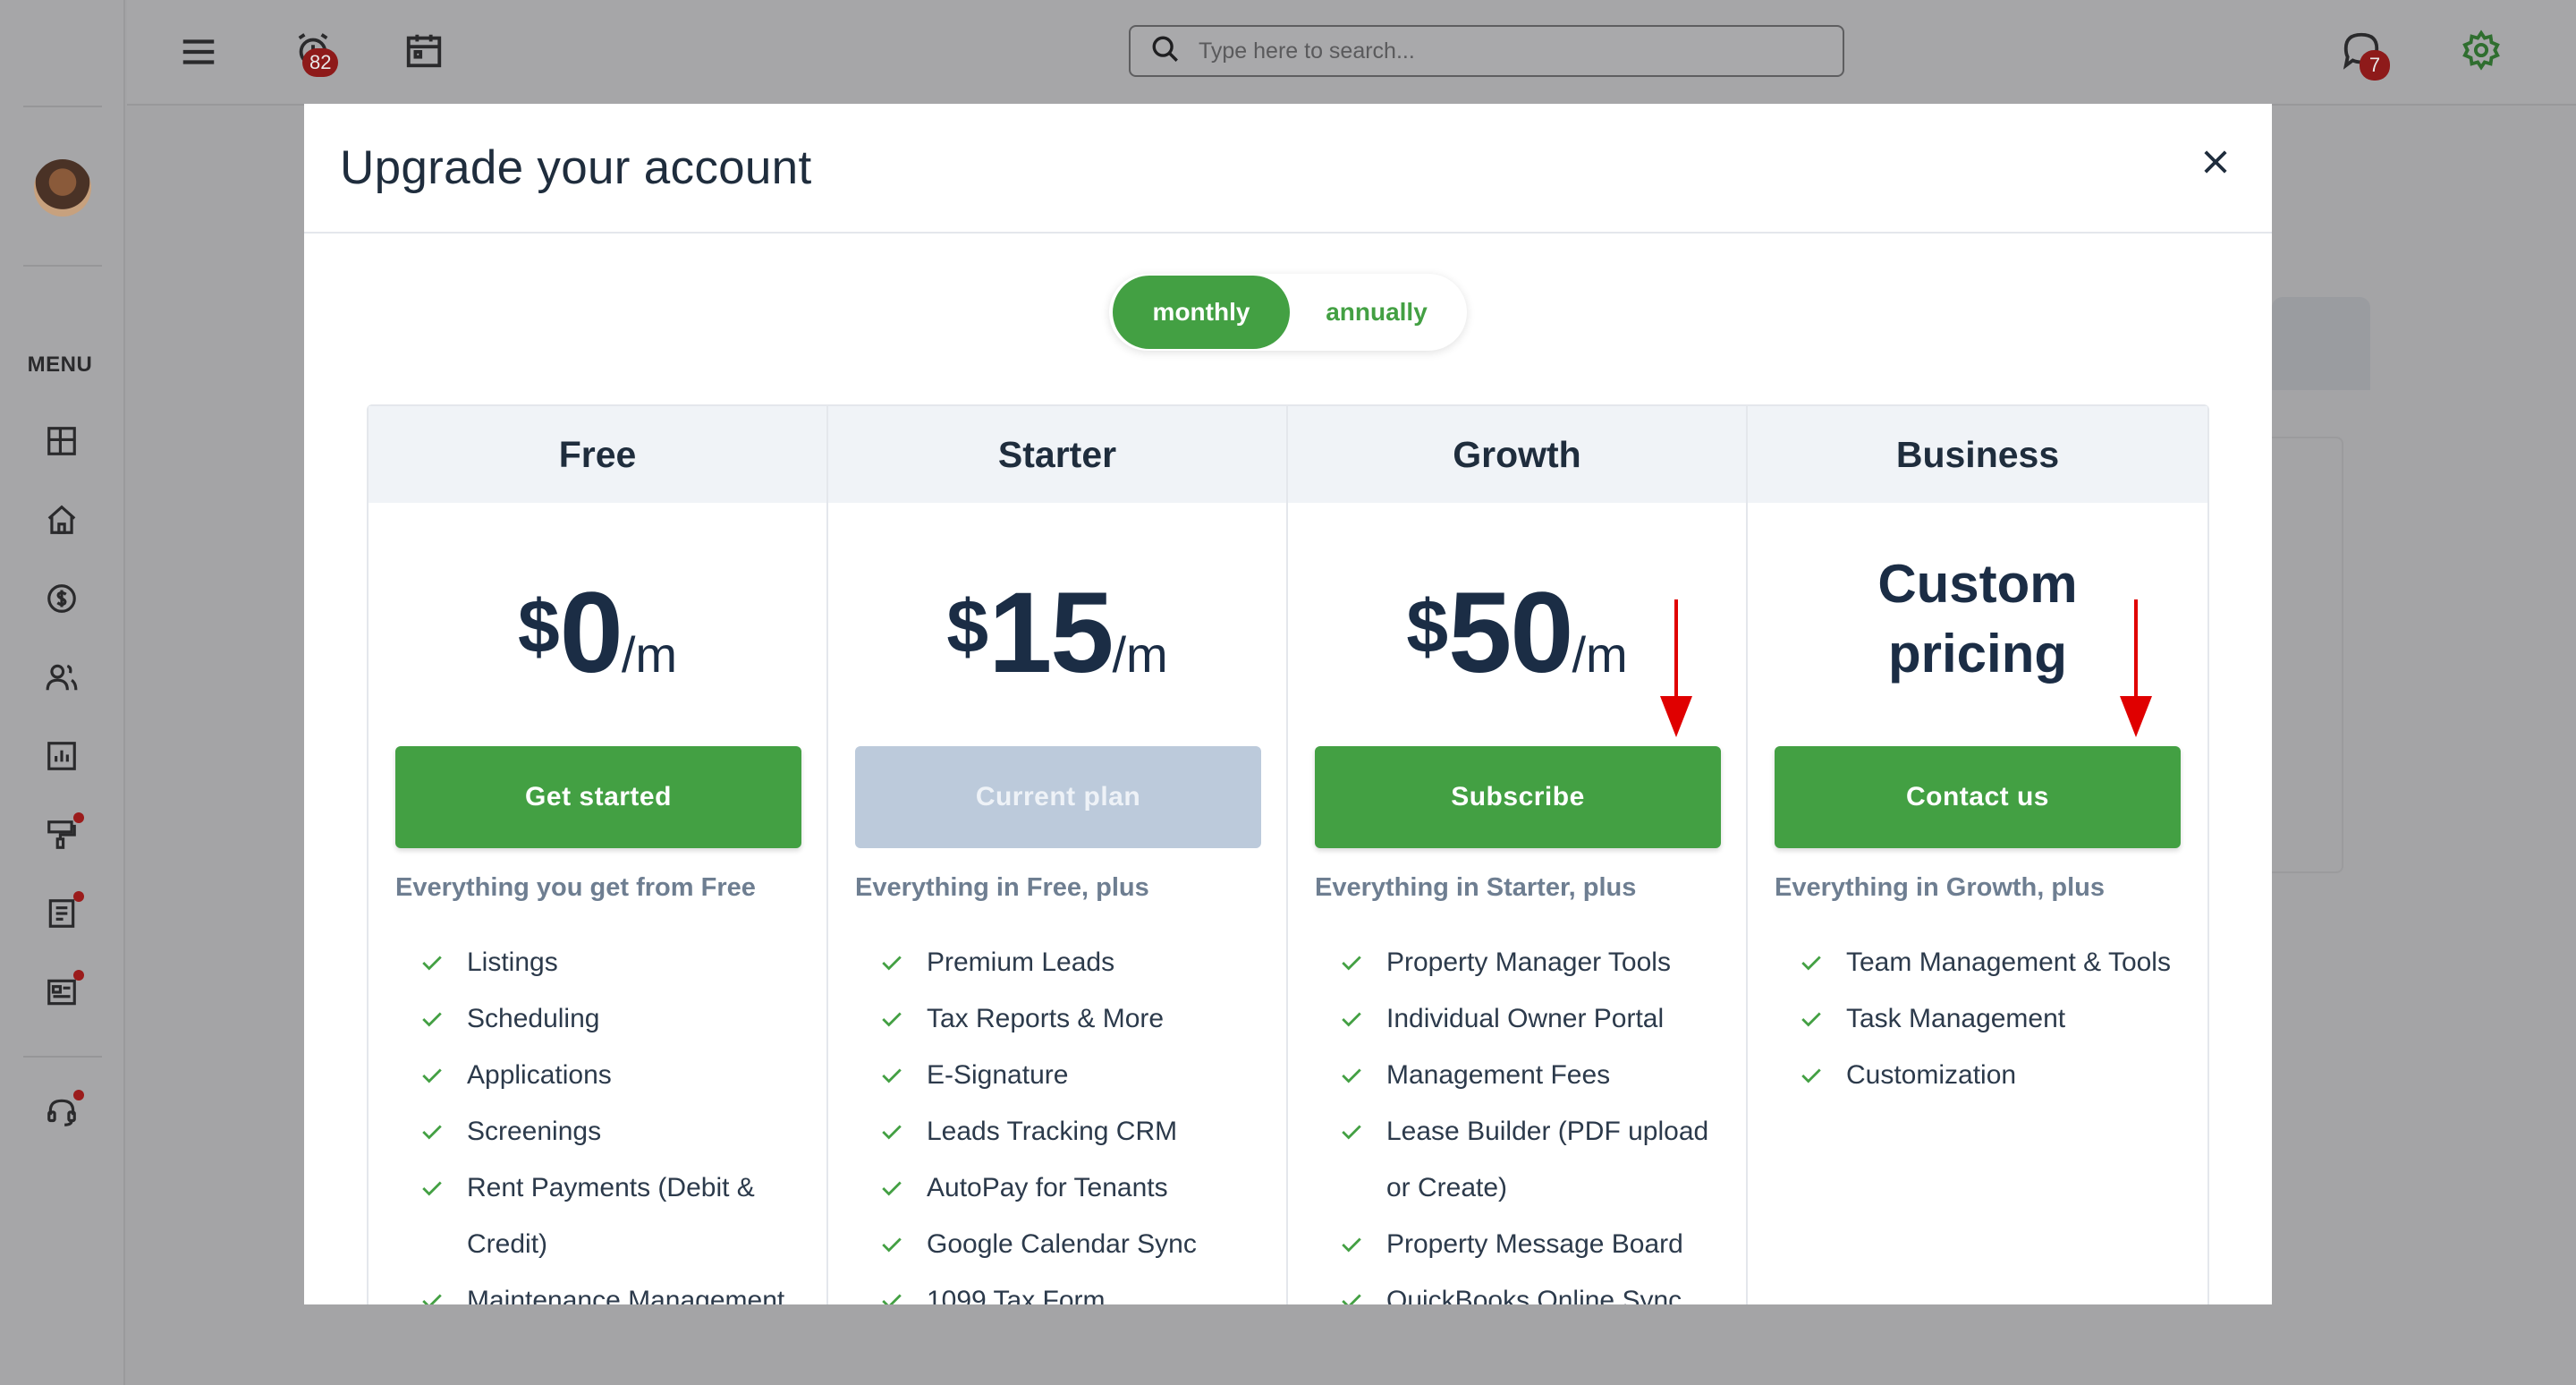 The width and height of the screenshot is (2576, 1385). I want to click on feature-label: Applications, so click(539, 1075).